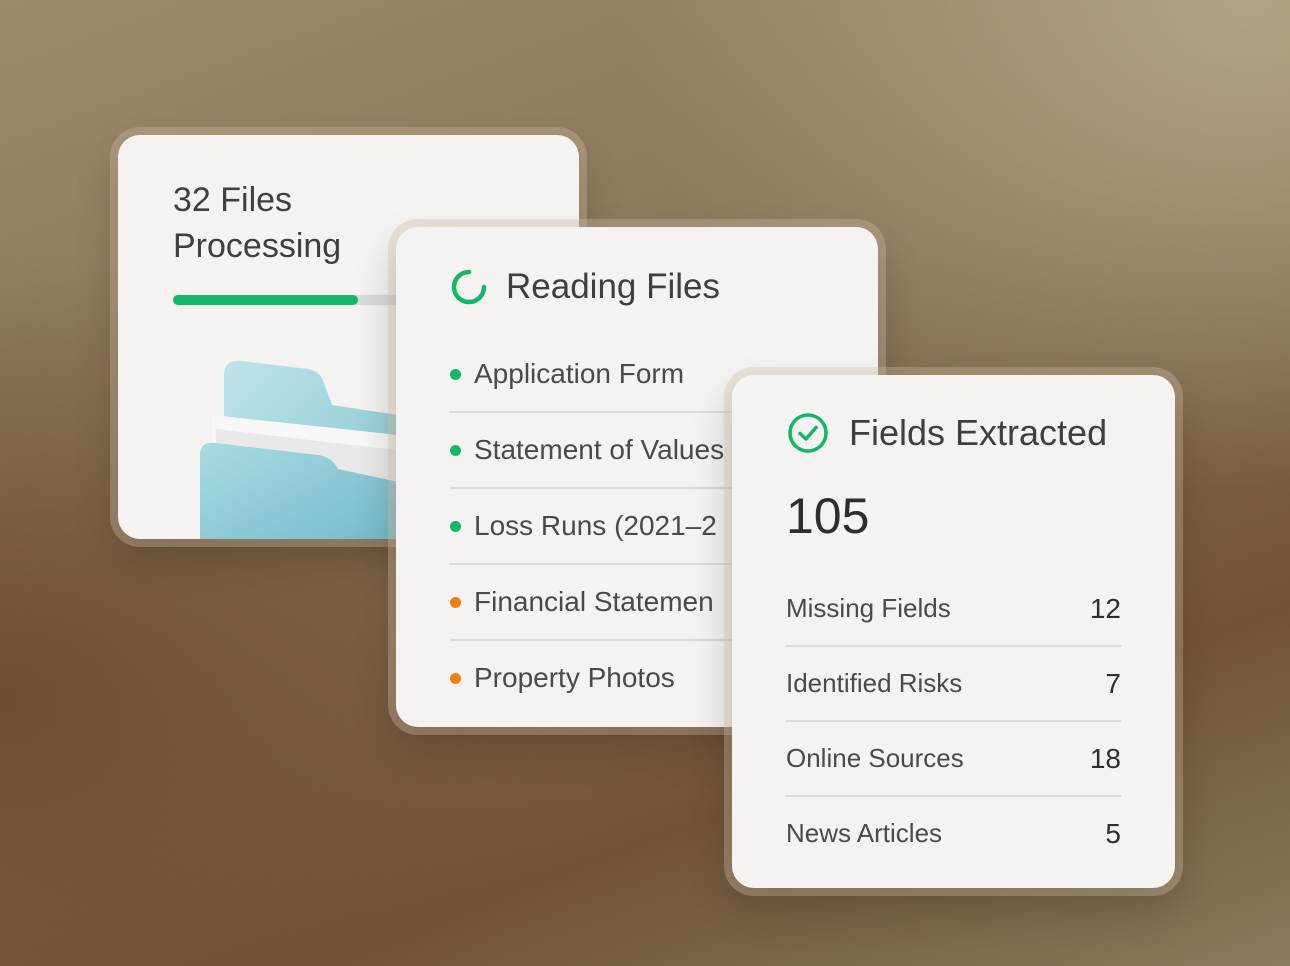 The image size is (1290, 966). What do you see at coordinates (953, 609) in the screenshot?
I see `stat-row: Missing Fields 12` at bounding box center [953, 609].